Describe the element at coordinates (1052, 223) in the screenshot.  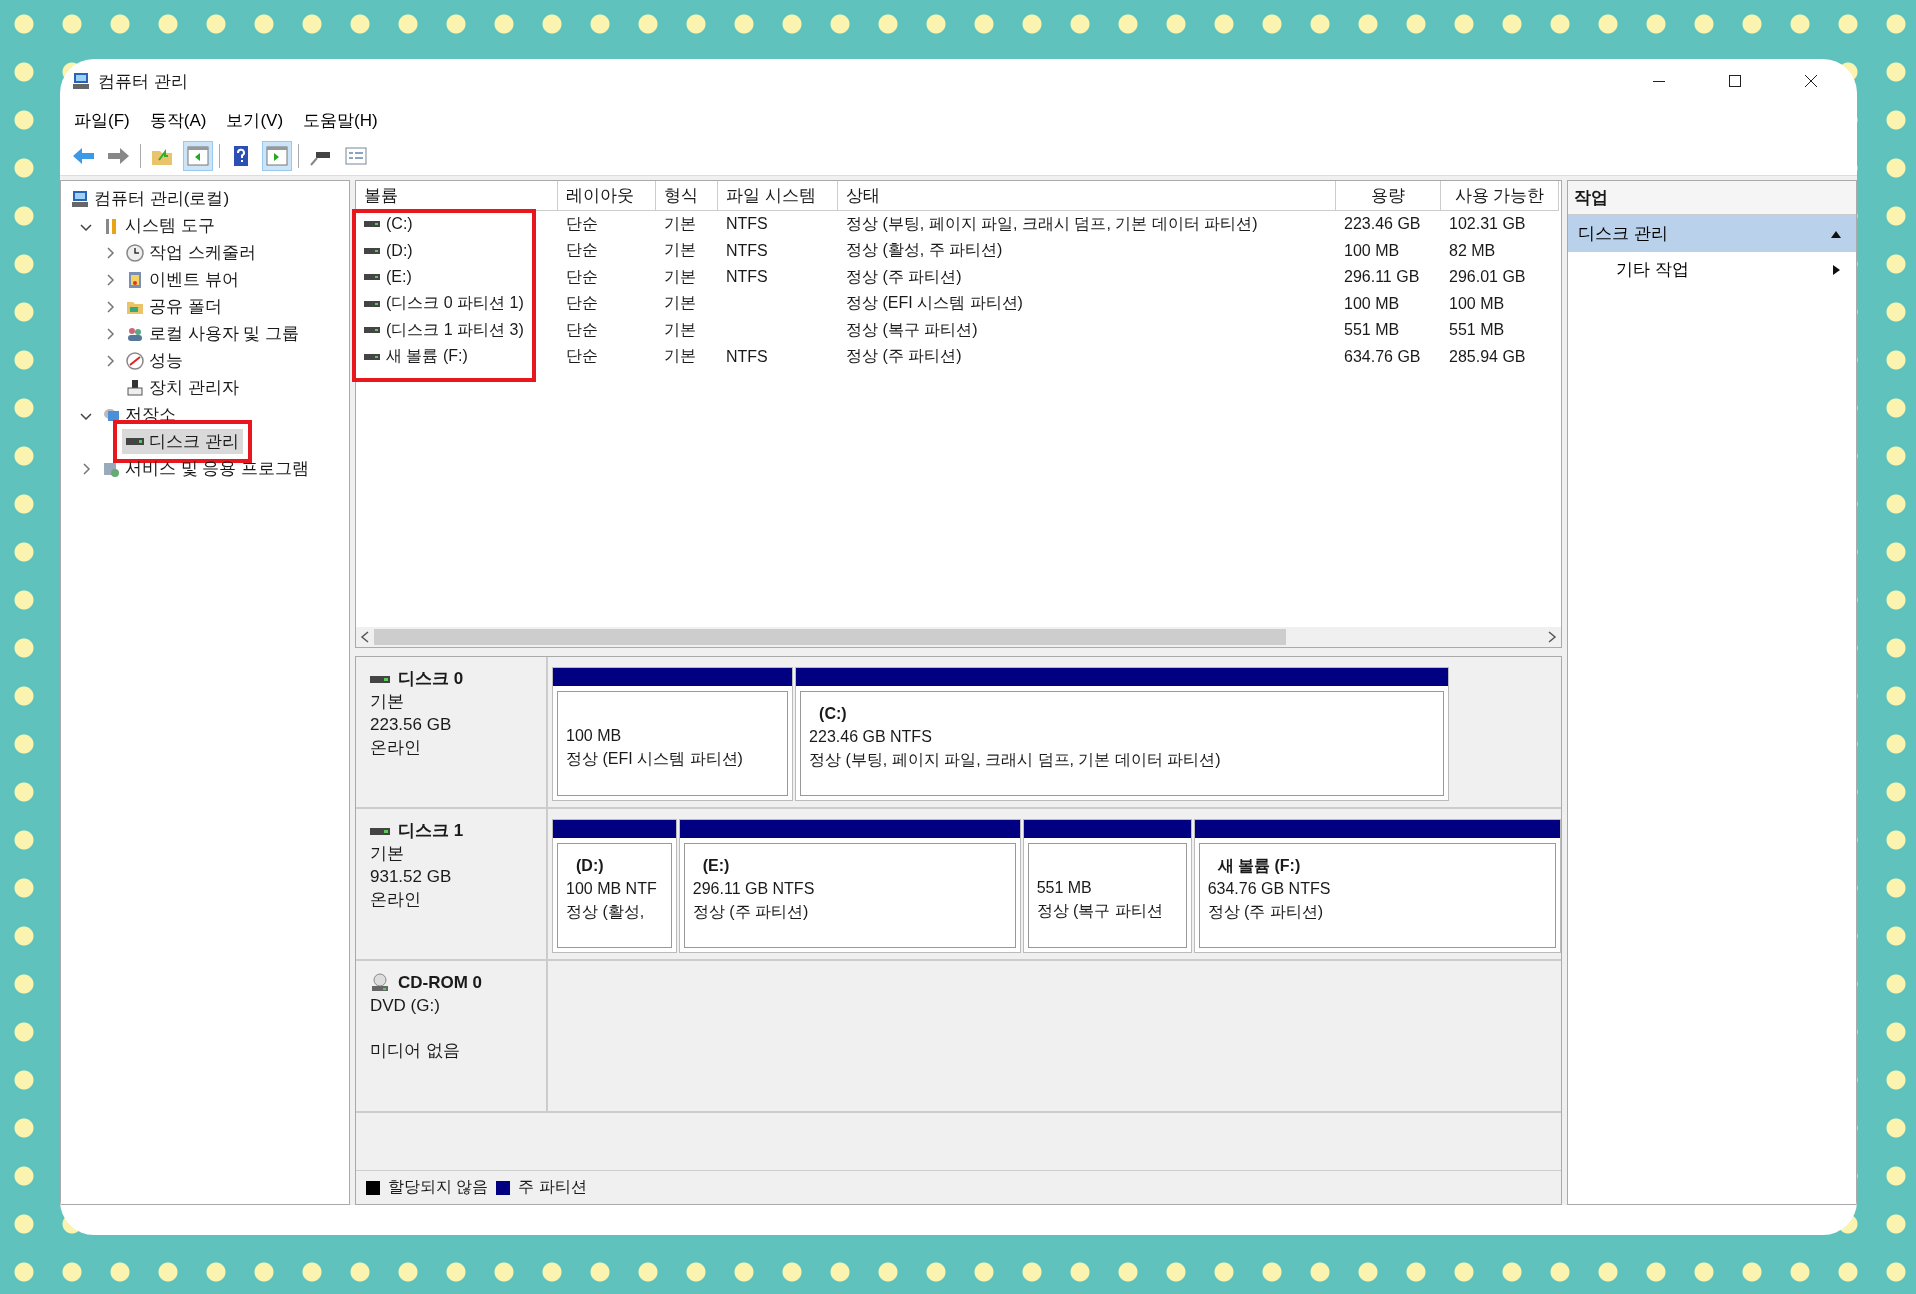
I see `table-cell-text: 정상 (부팅, 페이지 파일, 크래시 덤프, 기본 데이터 파티션)` at that location.